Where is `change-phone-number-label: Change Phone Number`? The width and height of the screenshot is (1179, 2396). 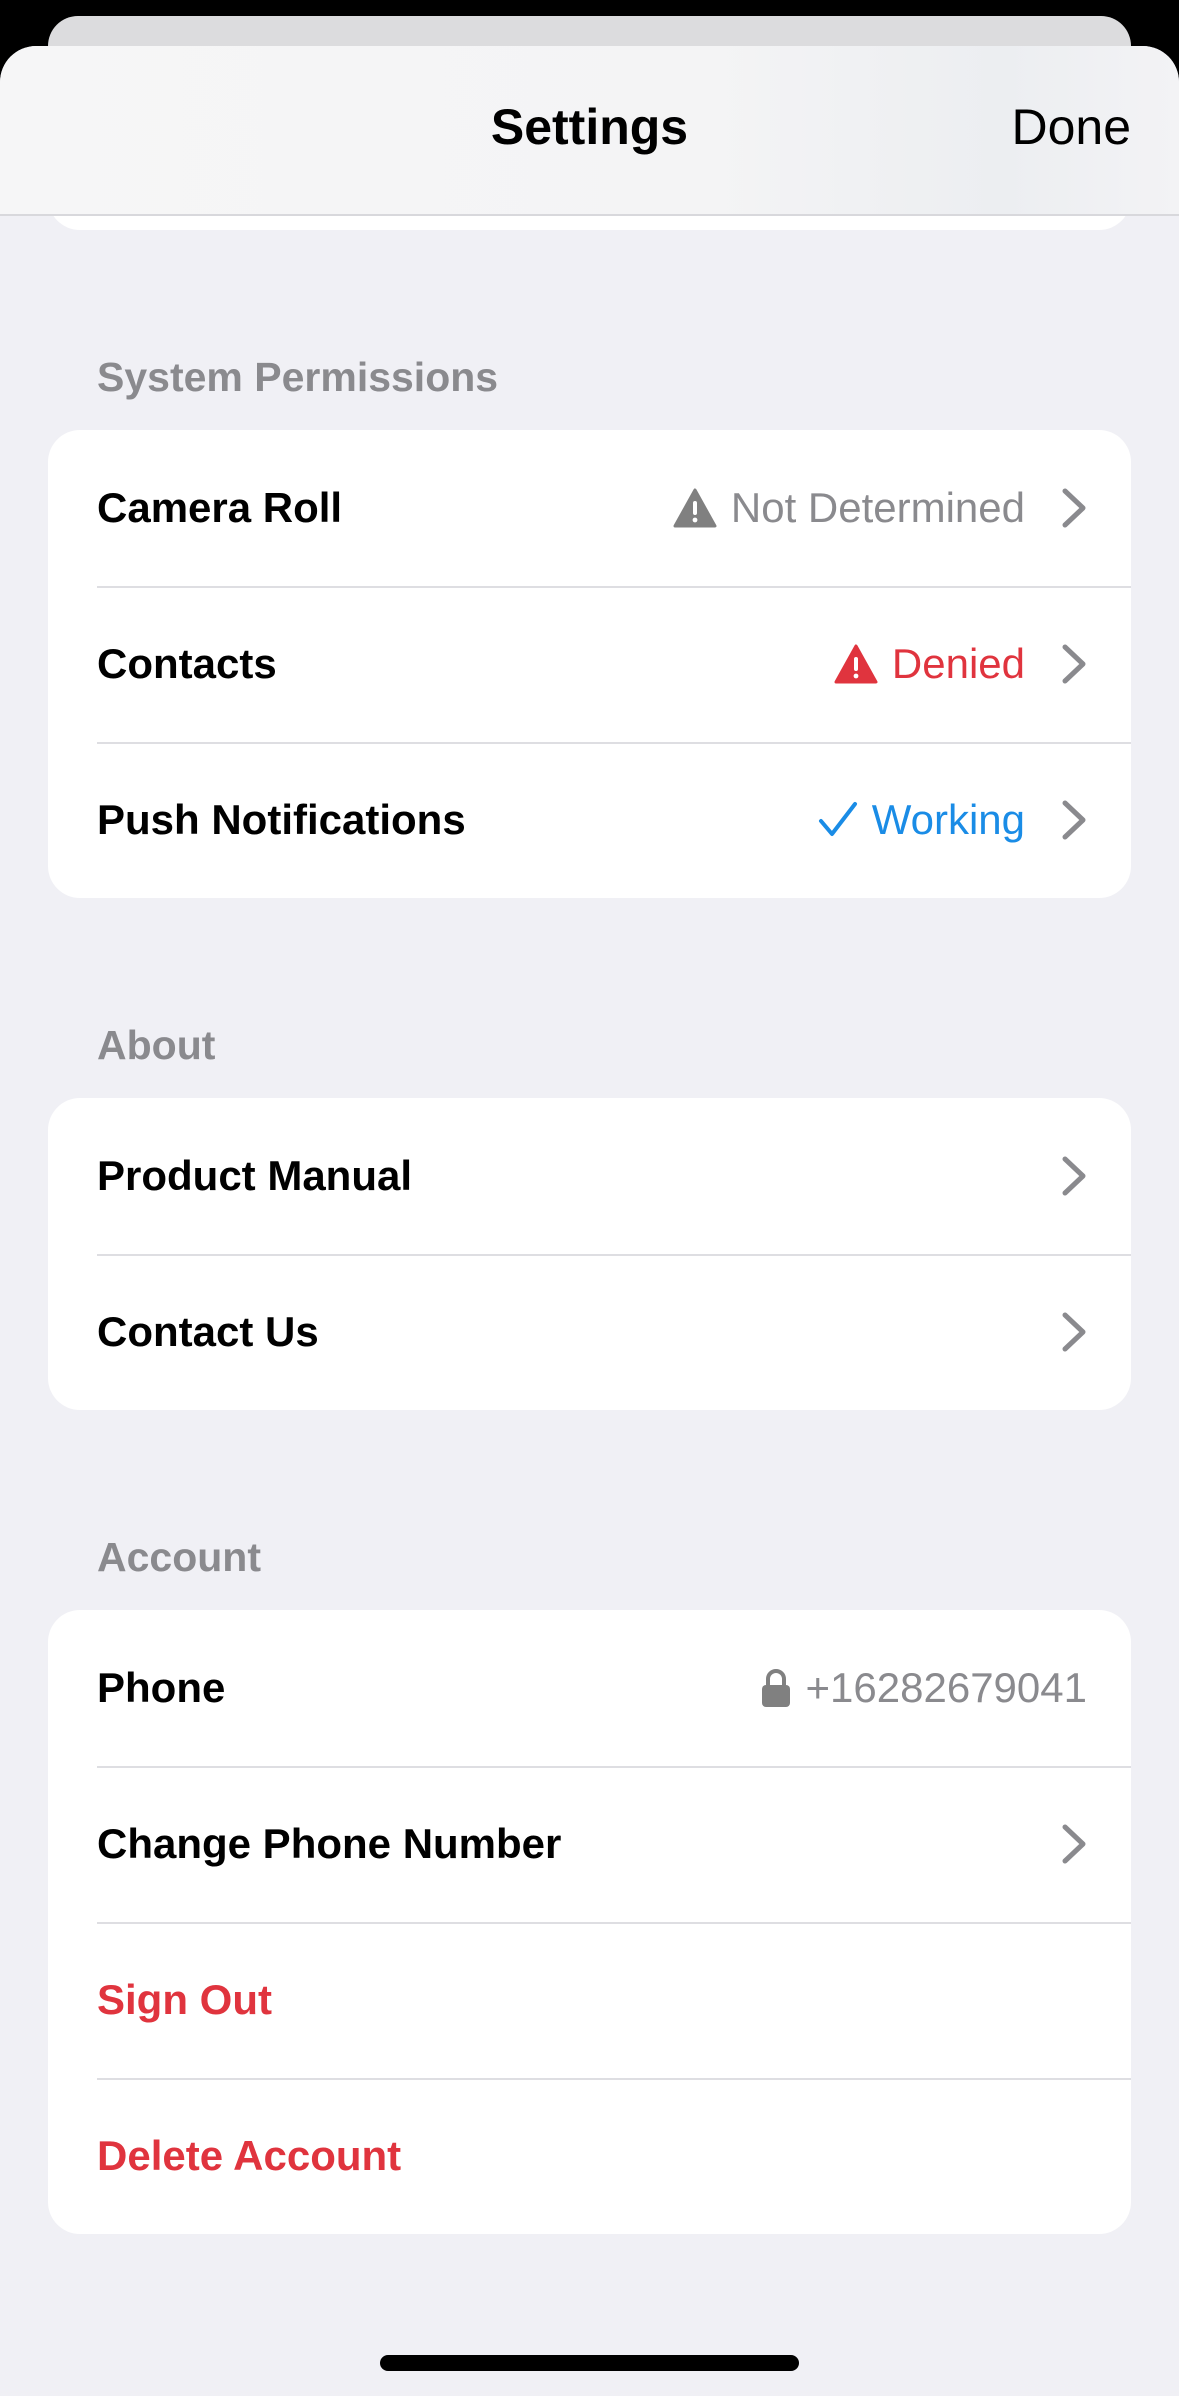
change-phone-number-label: Change Phone Number is located at coordinates (329, 1843).